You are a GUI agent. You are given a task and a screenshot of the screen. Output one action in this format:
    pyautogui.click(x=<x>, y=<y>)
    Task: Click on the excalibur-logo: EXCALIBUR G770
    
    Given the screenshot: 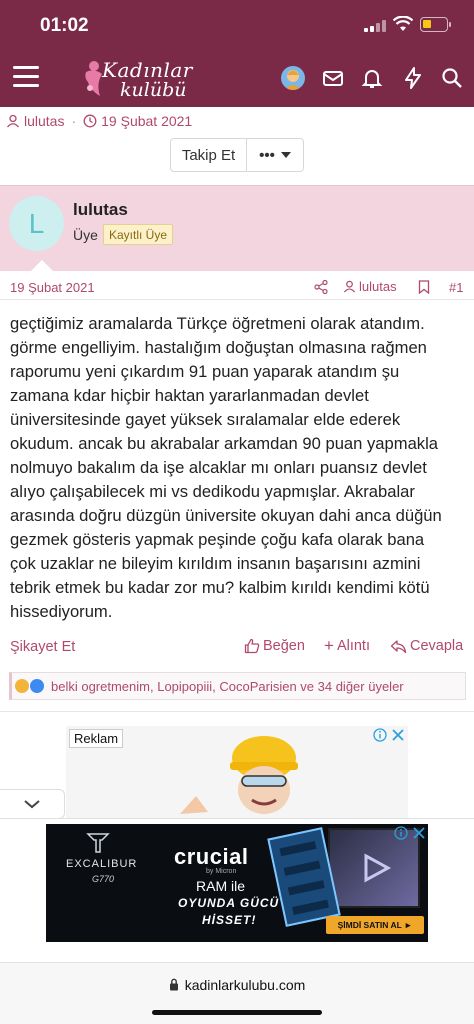 What is the action you would take?
    pyautogui.click(x=98, y=860)
    